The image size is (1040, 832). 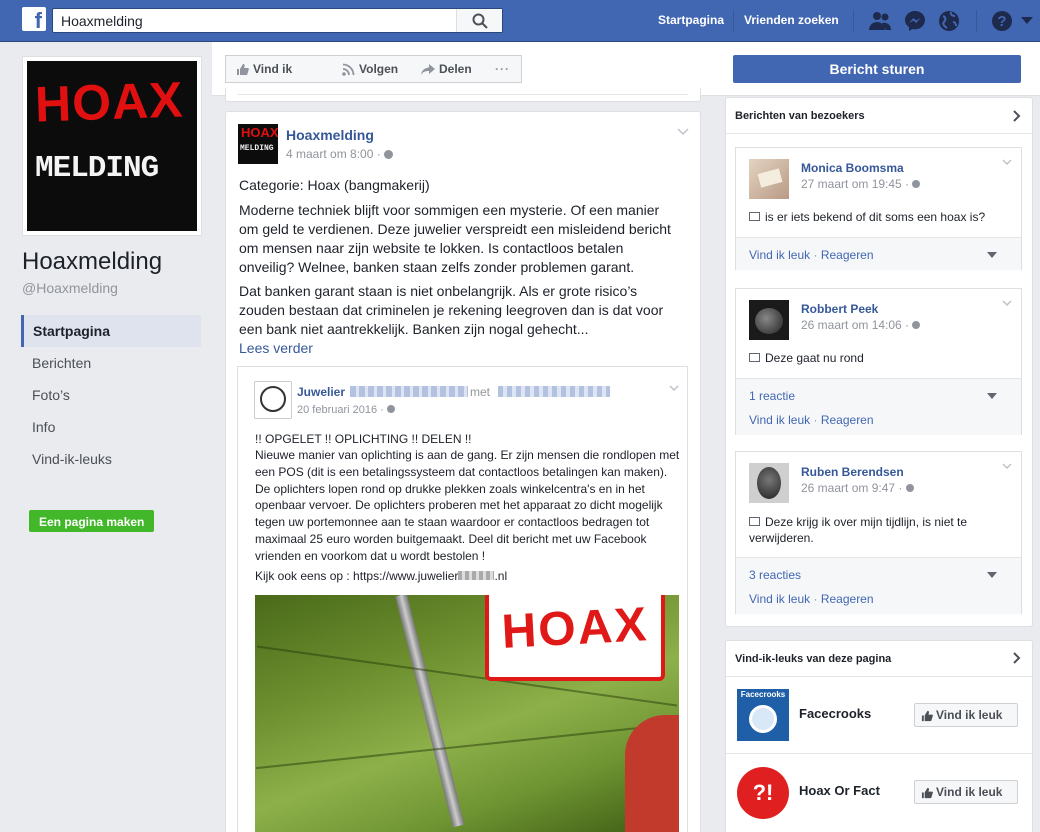 I want to click on help-icon: ?, so click(x=1002, y=21).